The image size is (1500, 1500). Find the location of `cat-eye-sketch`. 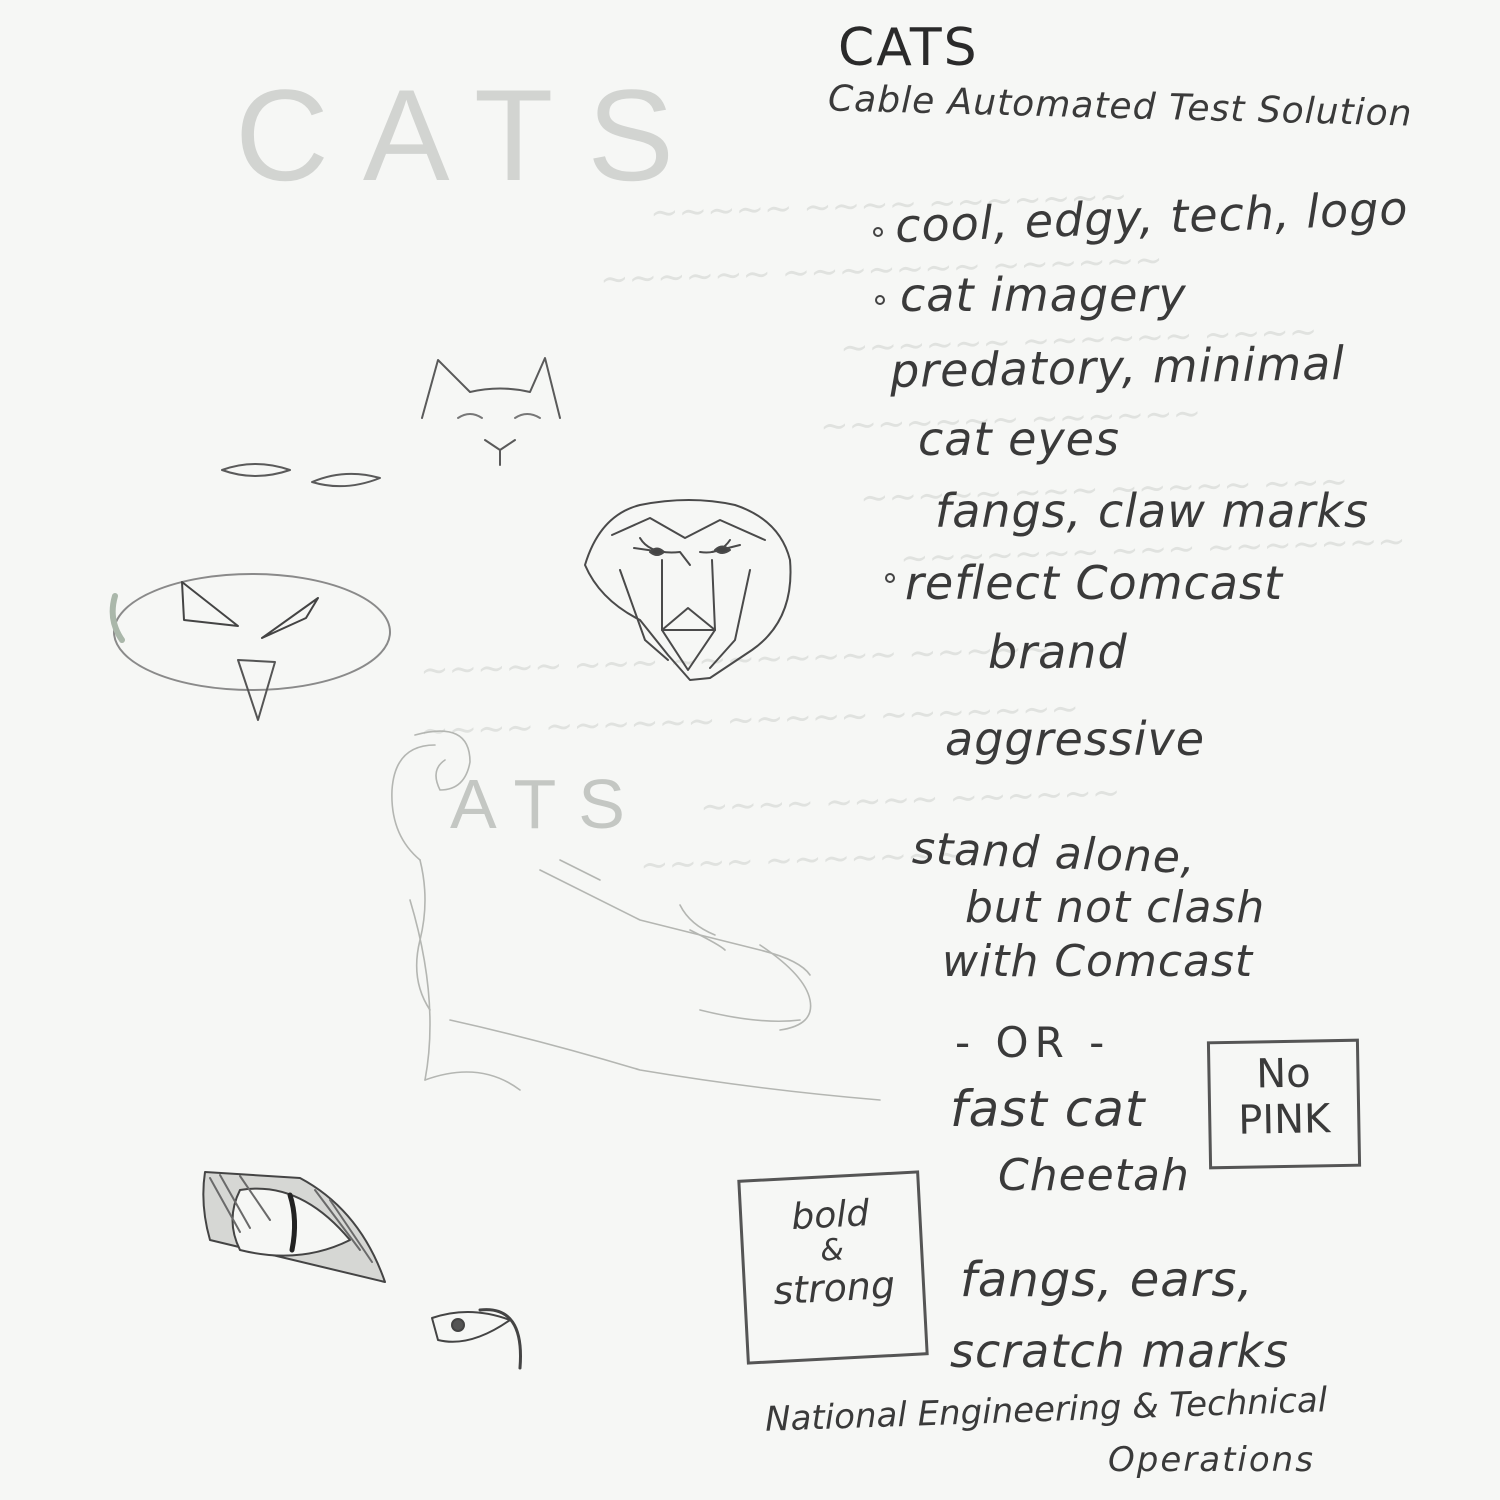

cat-eye-sketch is located at coordinates (294, 1227).